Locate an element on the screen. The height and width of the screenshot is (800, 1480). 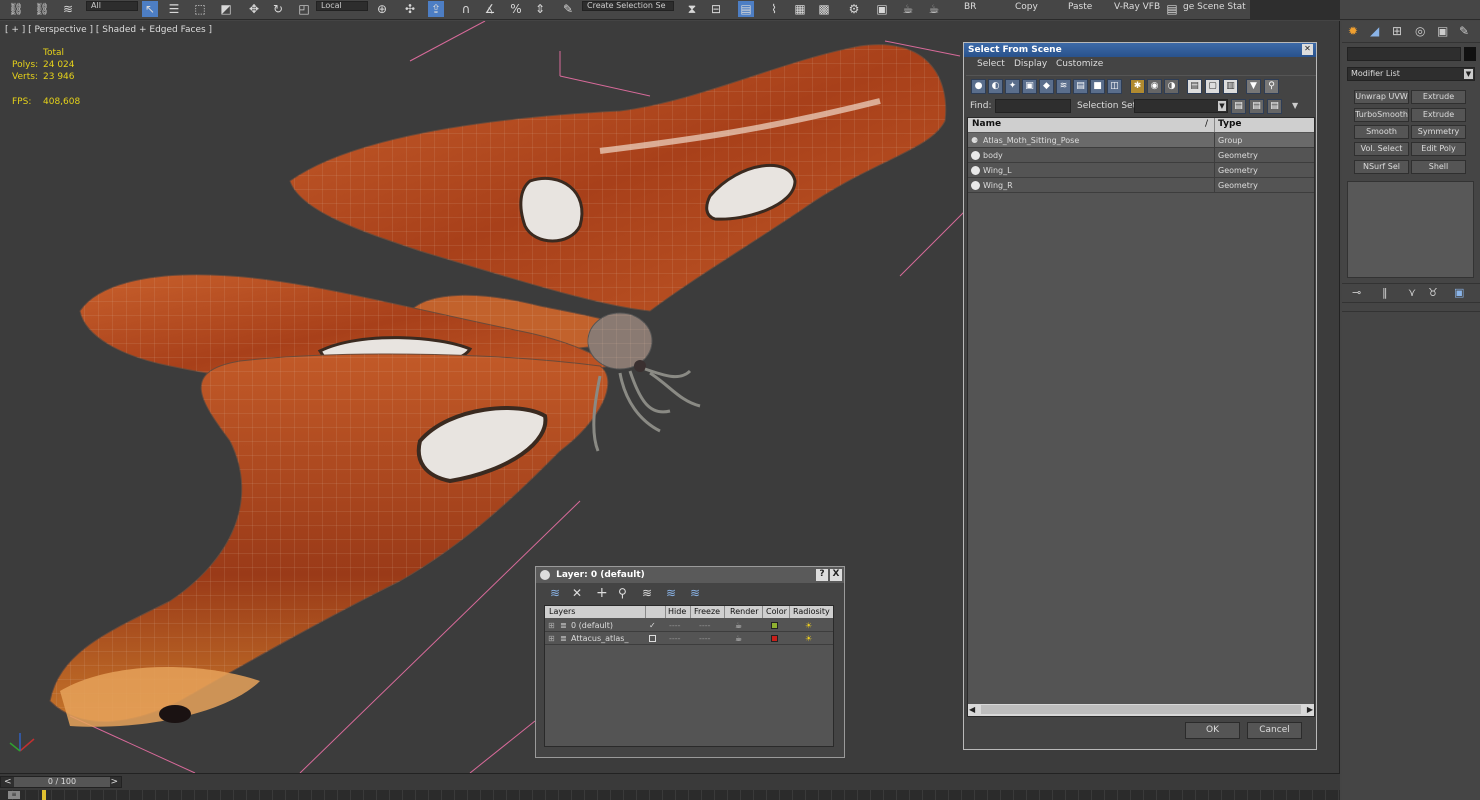
display-cameras-icon: ▣ is located at coordinates (1029, 86).